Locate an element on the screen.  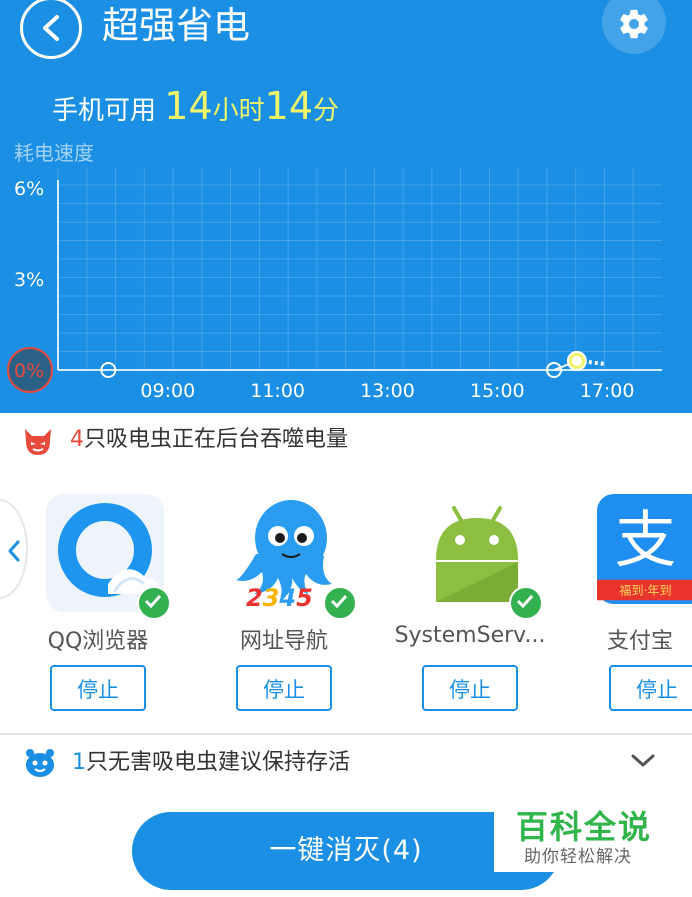
app-item: SystemServ... 停止 is located at coordinates (470, 601).